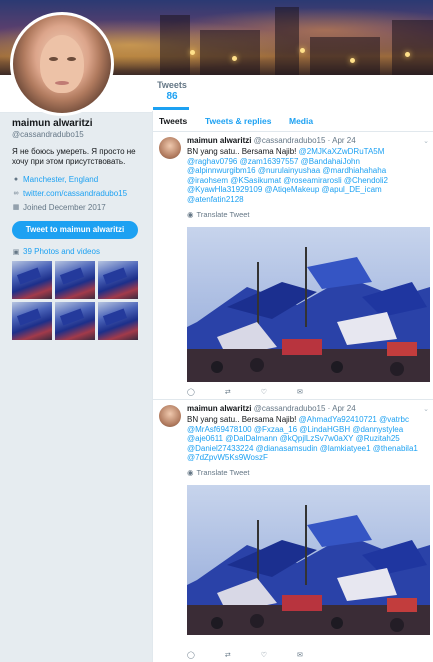  I want to click on tab-tweets-replies: Tweets & replies, so click(238, 121).